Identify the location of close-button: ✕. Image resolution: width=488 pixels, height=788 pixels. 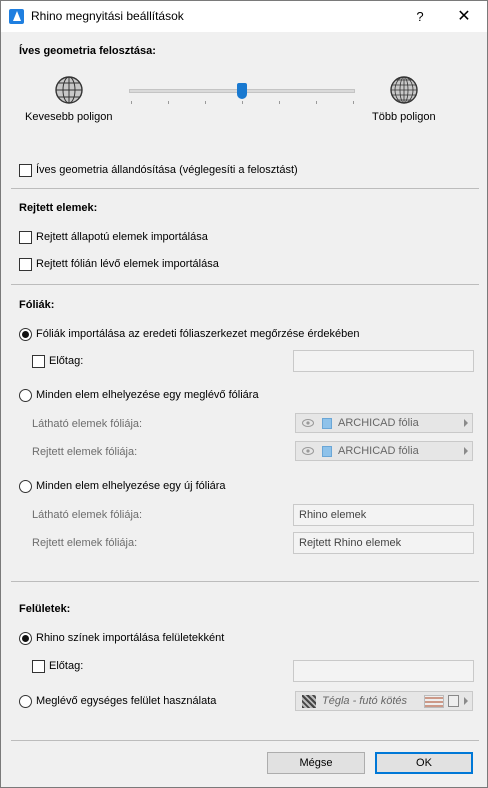
(464, 17).